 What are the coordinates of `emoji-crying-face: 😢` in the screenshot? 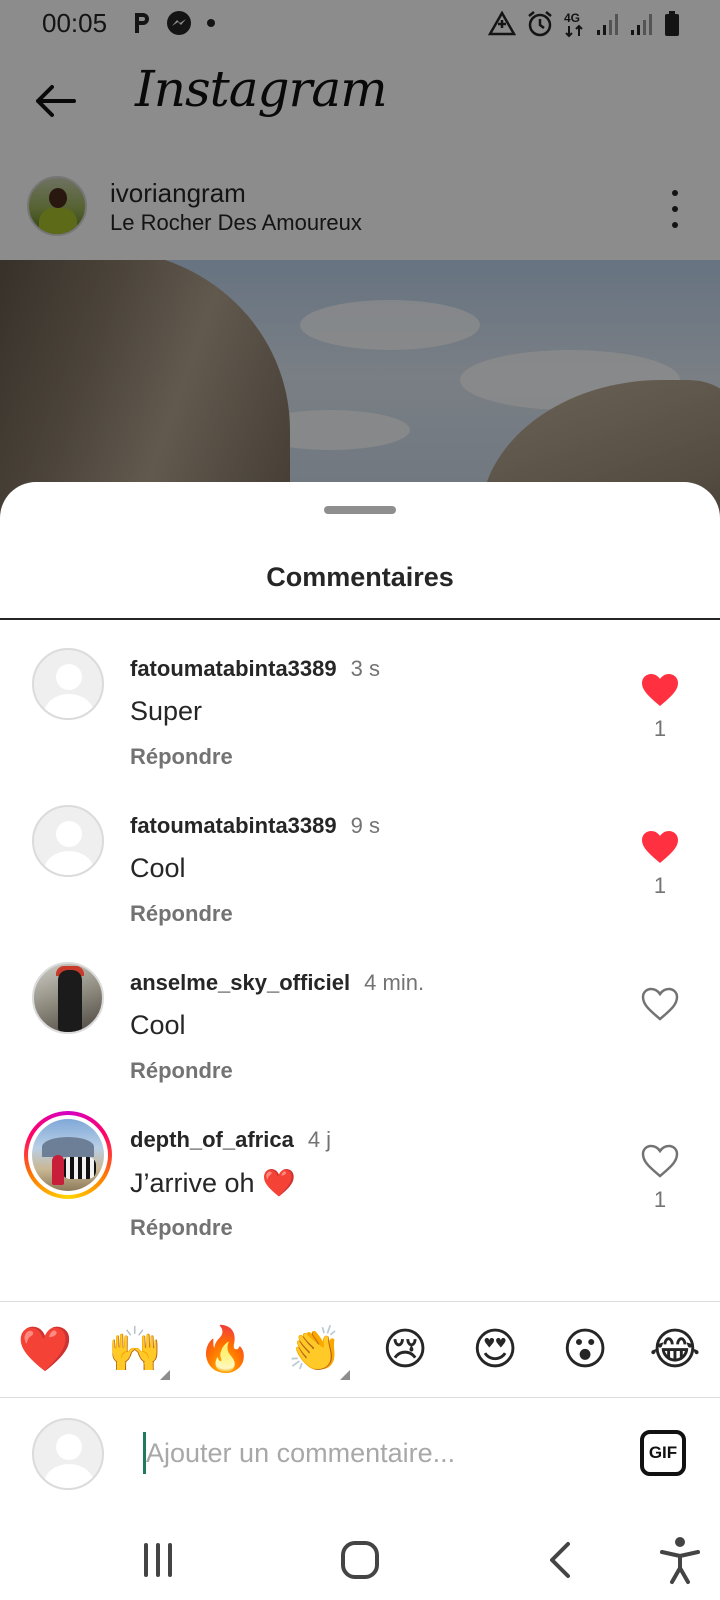 It's located at (405, 1350).